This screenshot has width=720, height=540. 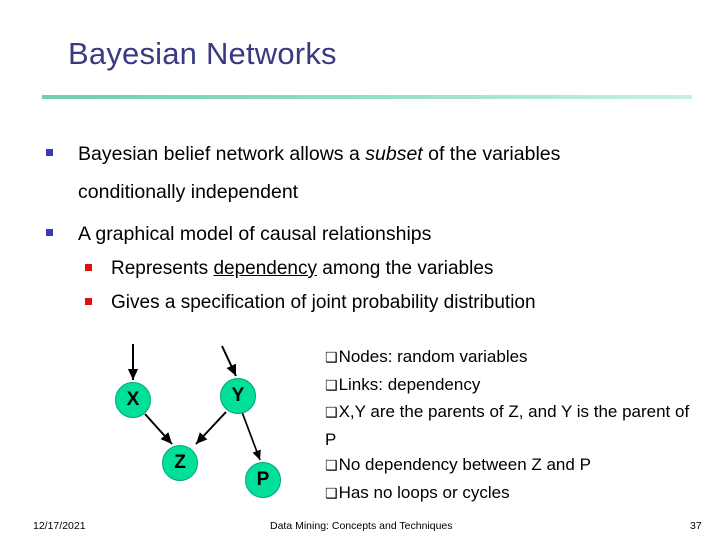 What do you see at coordinates (222, 154) in the screenshot?
I see `bullet-1-segment-a: Bayesian belief network allows a` at bounding box center [222, 154].